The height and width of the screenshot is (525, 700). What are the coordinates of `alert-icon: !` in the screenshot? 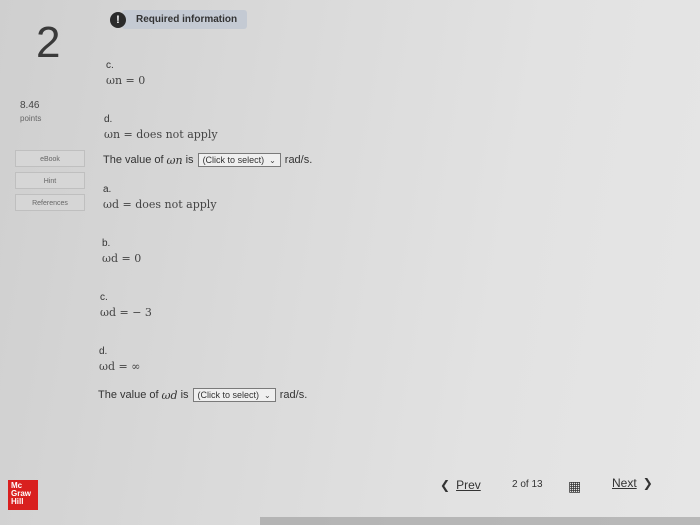 It's located at (118, 19).